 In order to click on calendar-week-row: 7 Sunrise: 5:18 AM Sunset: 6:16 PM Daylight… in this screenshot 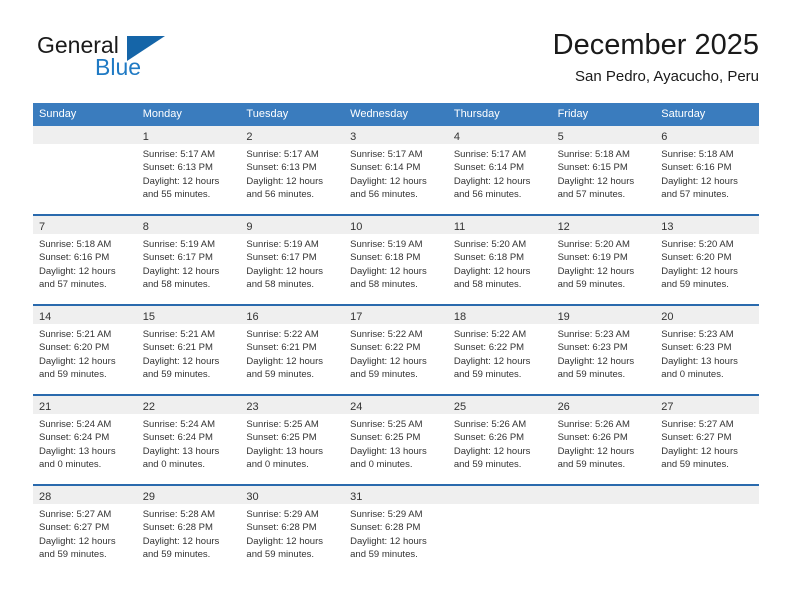, I will do `click(396, 259)`.